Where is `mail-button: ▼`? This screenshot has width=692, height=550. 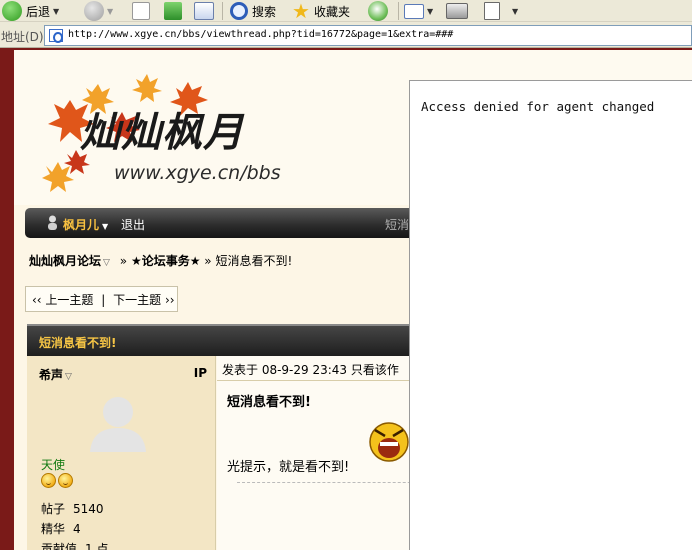
mail-button: ▼ is located at coordinates (418, 11).